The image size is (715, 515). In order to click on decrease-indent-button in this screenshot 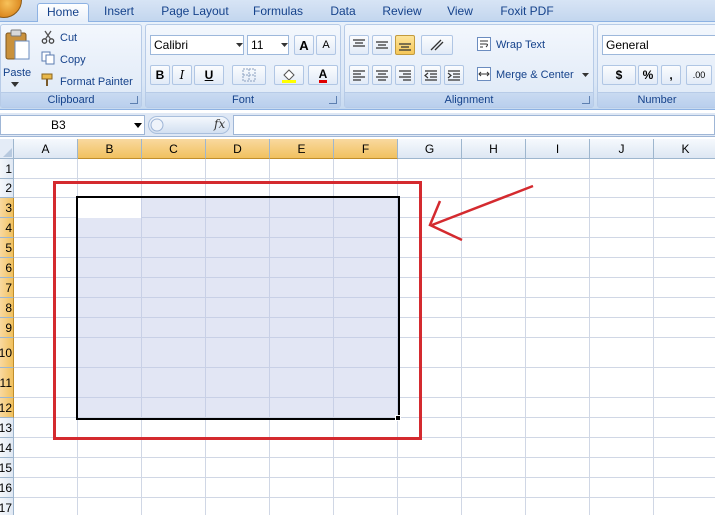, I will do `click(431, 75)`.